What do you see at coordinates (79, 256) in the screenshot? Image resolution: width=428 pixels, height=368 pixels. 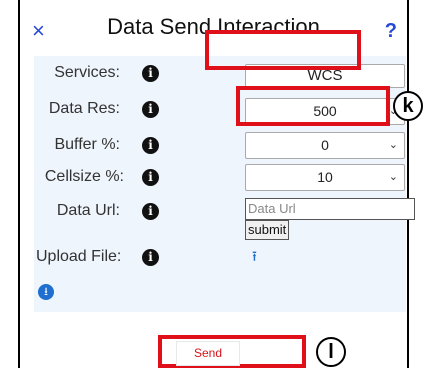 I see `upload-file-label: Upload File:` at bounding box center [79, 256].